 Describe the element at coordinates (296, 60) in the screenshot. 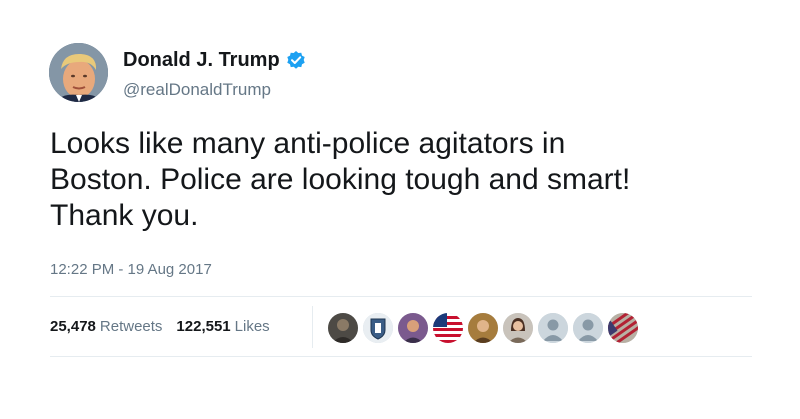

I see `verified-badge-icon` at that location.